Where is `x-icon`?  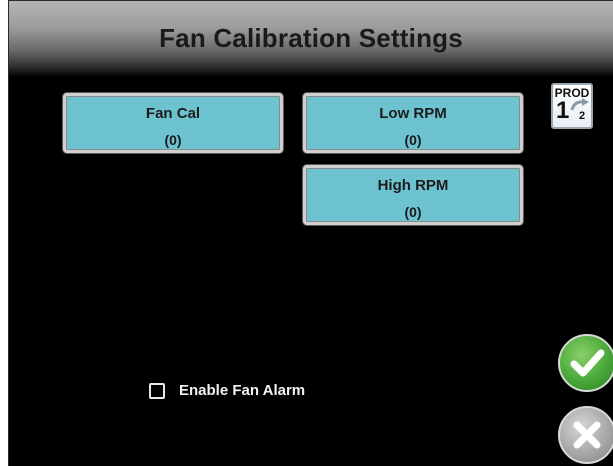
x-icon is located at coordinates (587, 435).